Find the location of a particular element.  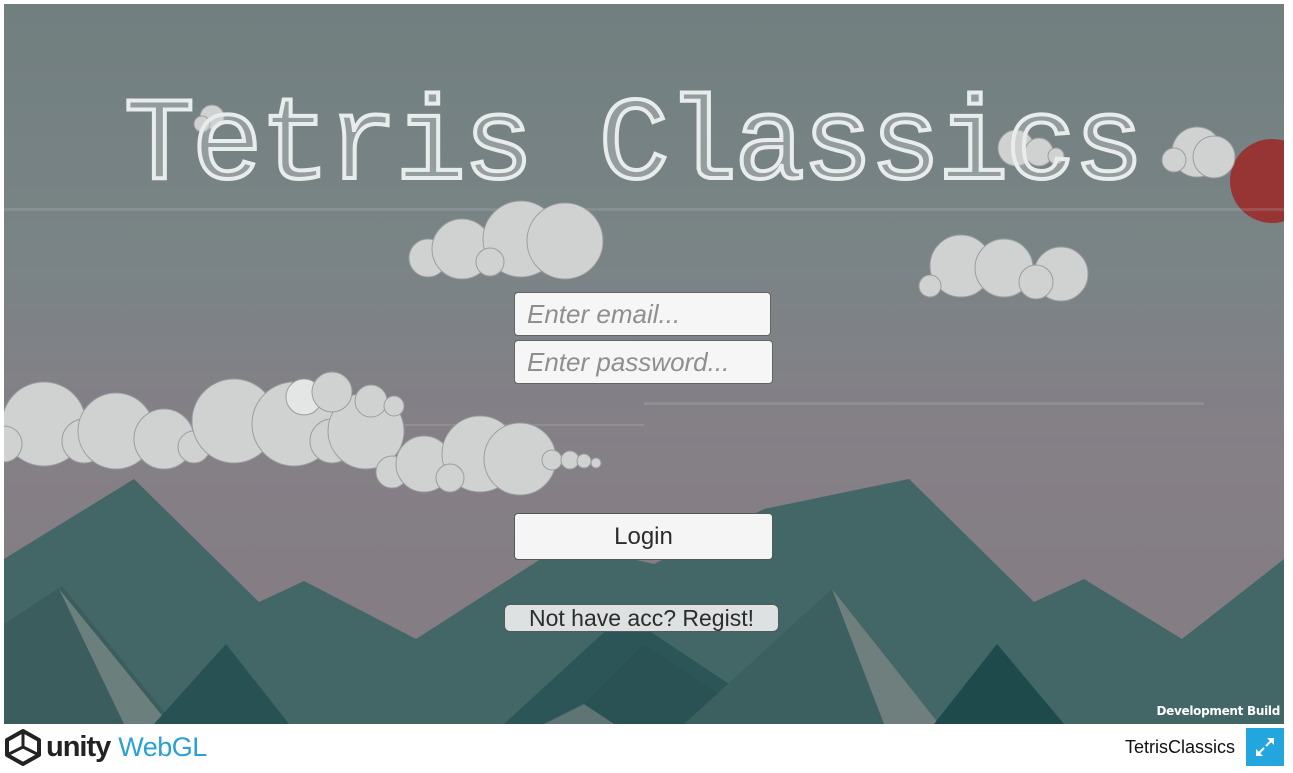

fullscreen-icon is located at coordinates (1265, 747).